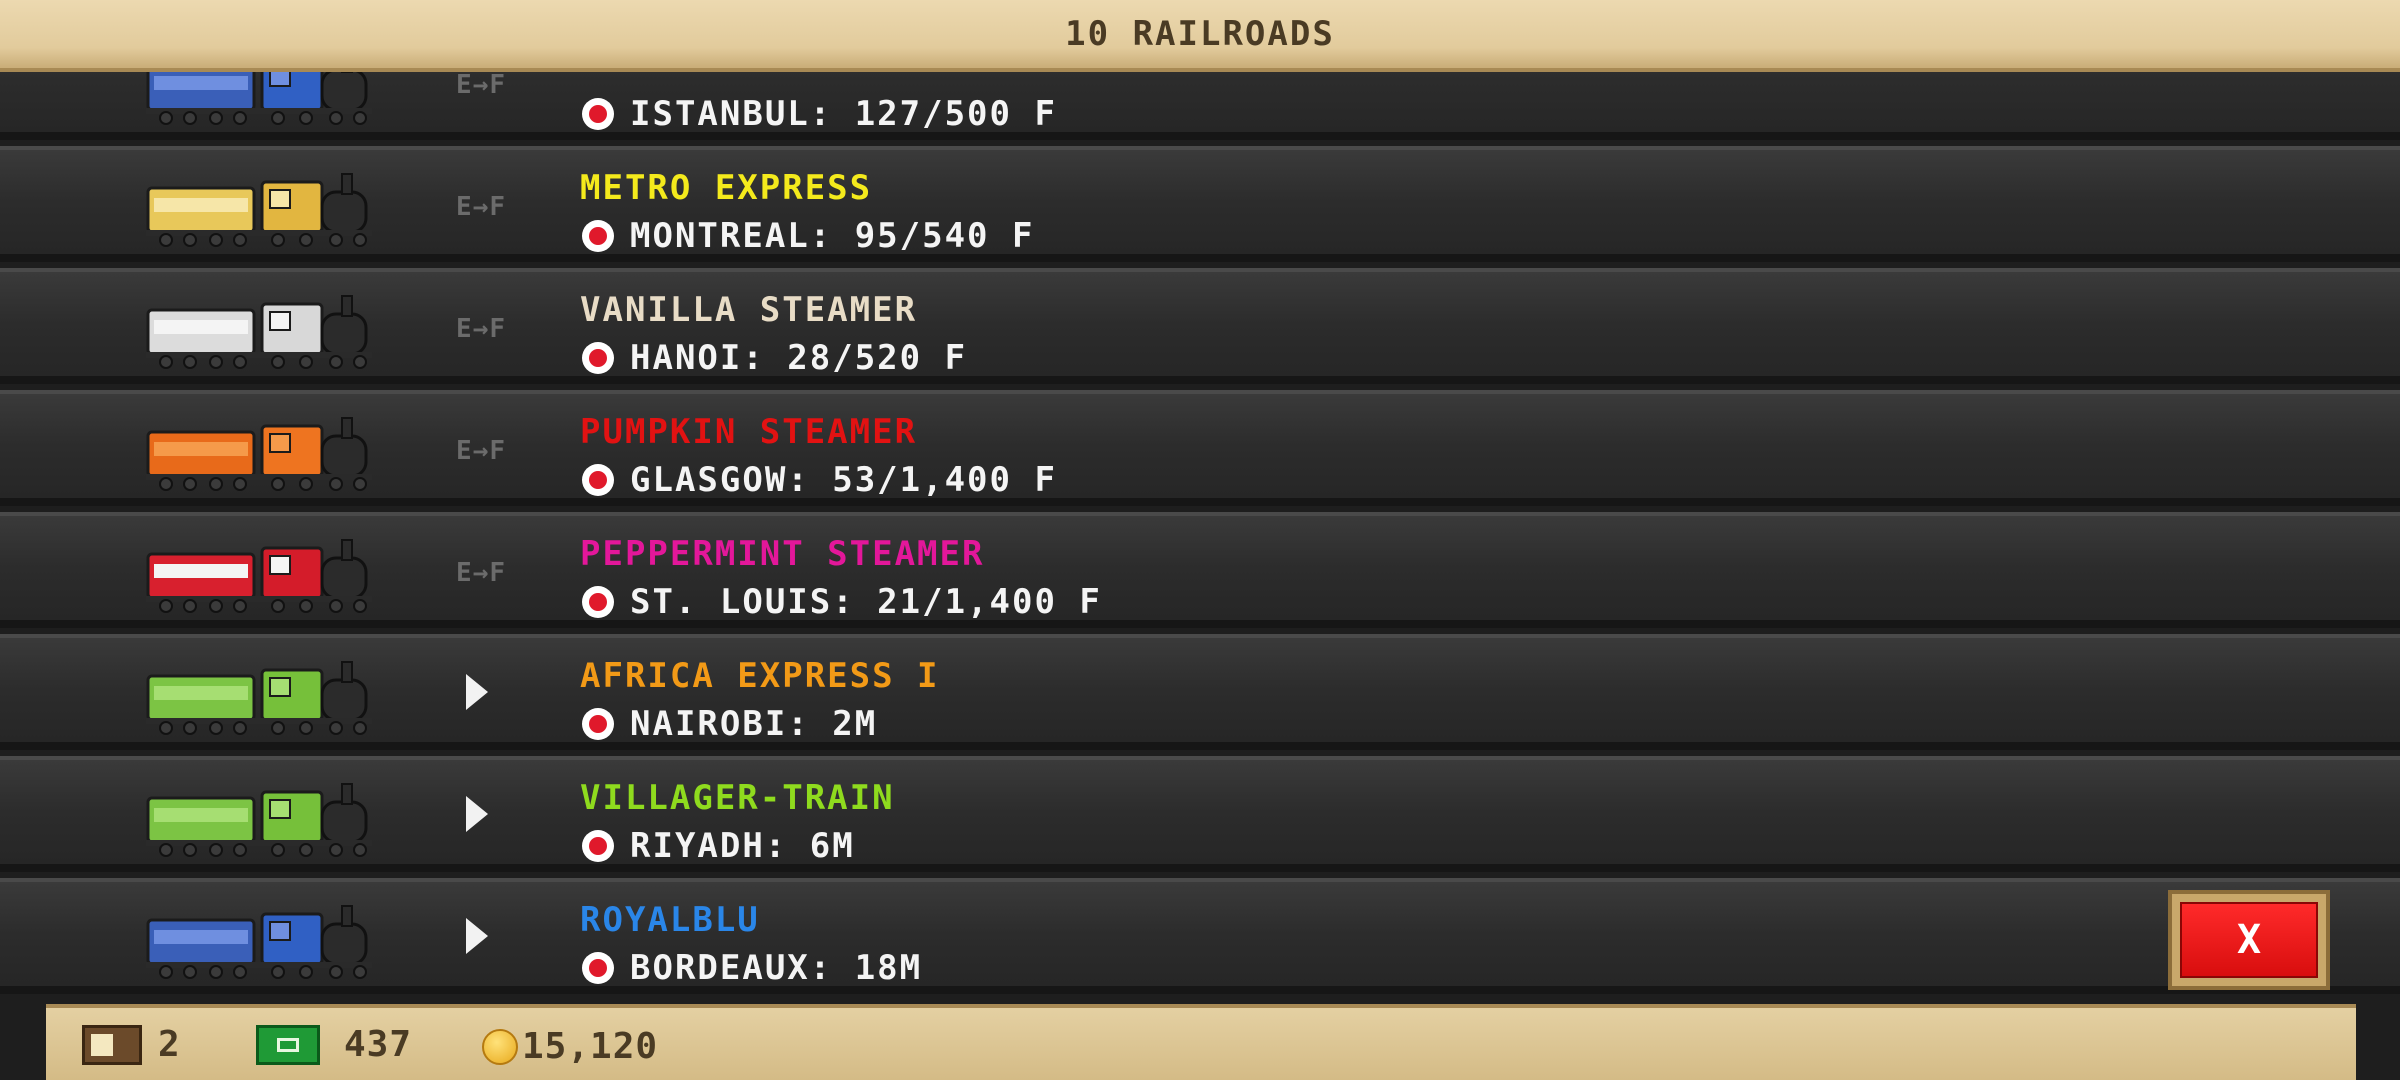  I want to click on train-name: PEPPERMINT STEAMER, so click(782, 554).